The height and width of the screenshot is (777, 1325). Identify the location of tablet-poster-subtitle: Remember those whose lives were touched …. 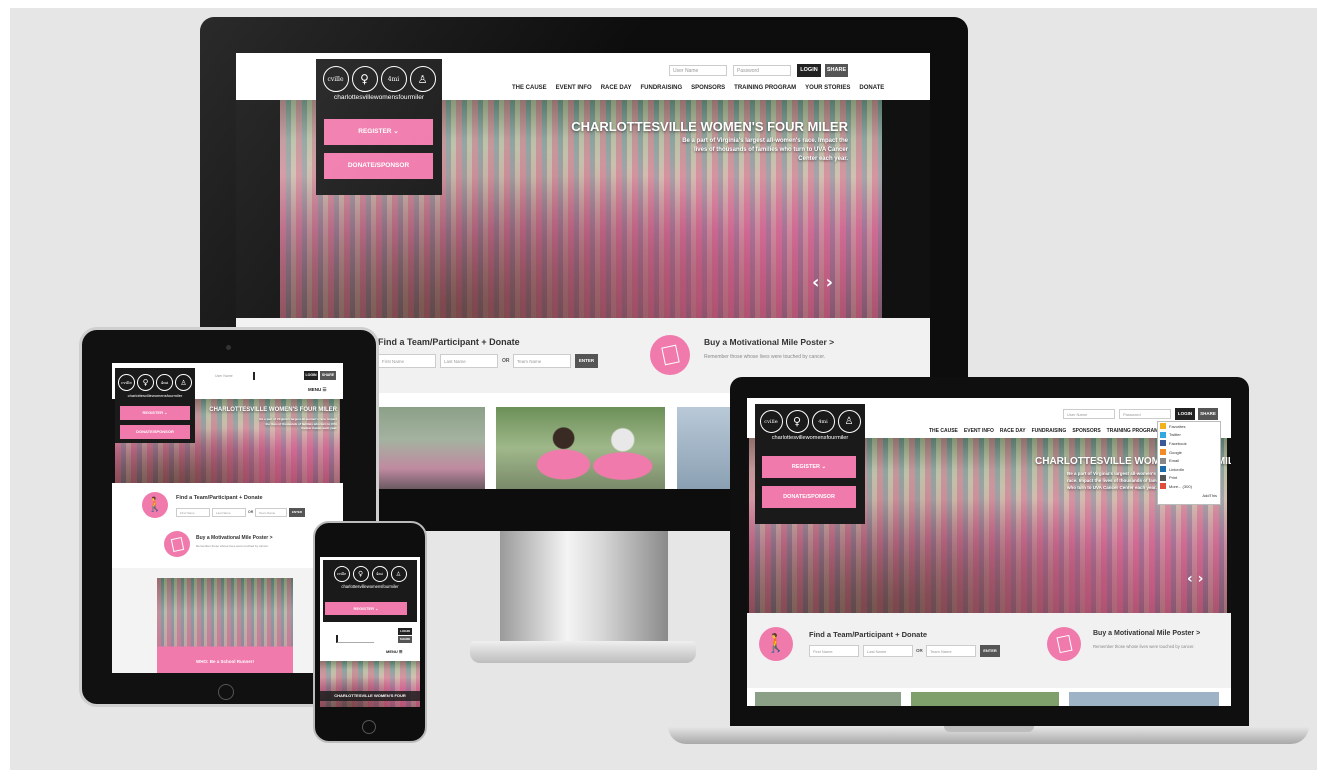
(232, 546).